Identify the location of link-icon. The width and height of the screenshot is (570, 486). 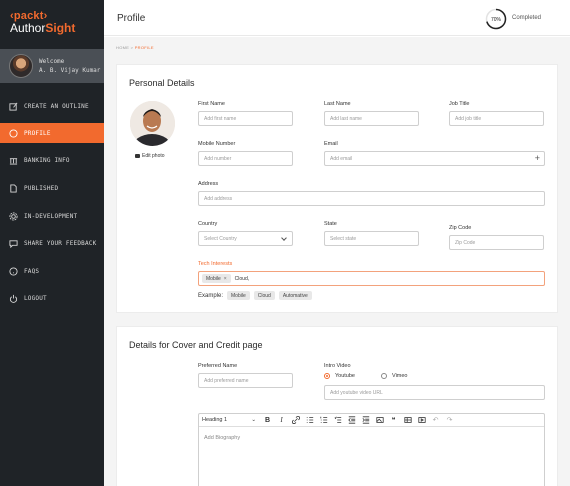
(295, 420).